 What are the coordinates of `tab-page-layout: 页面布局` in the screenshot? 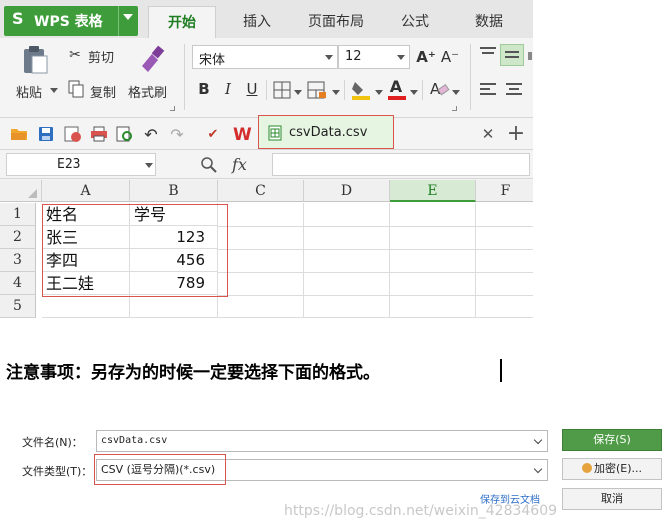 It's located at (336, 22).